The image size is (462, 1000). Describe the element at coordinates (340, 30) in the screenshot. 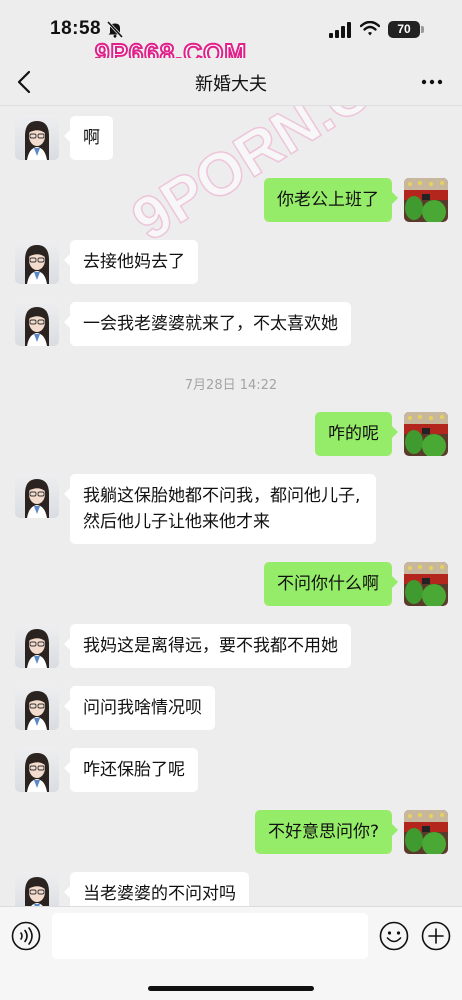

I see `signal-icon` at that location.